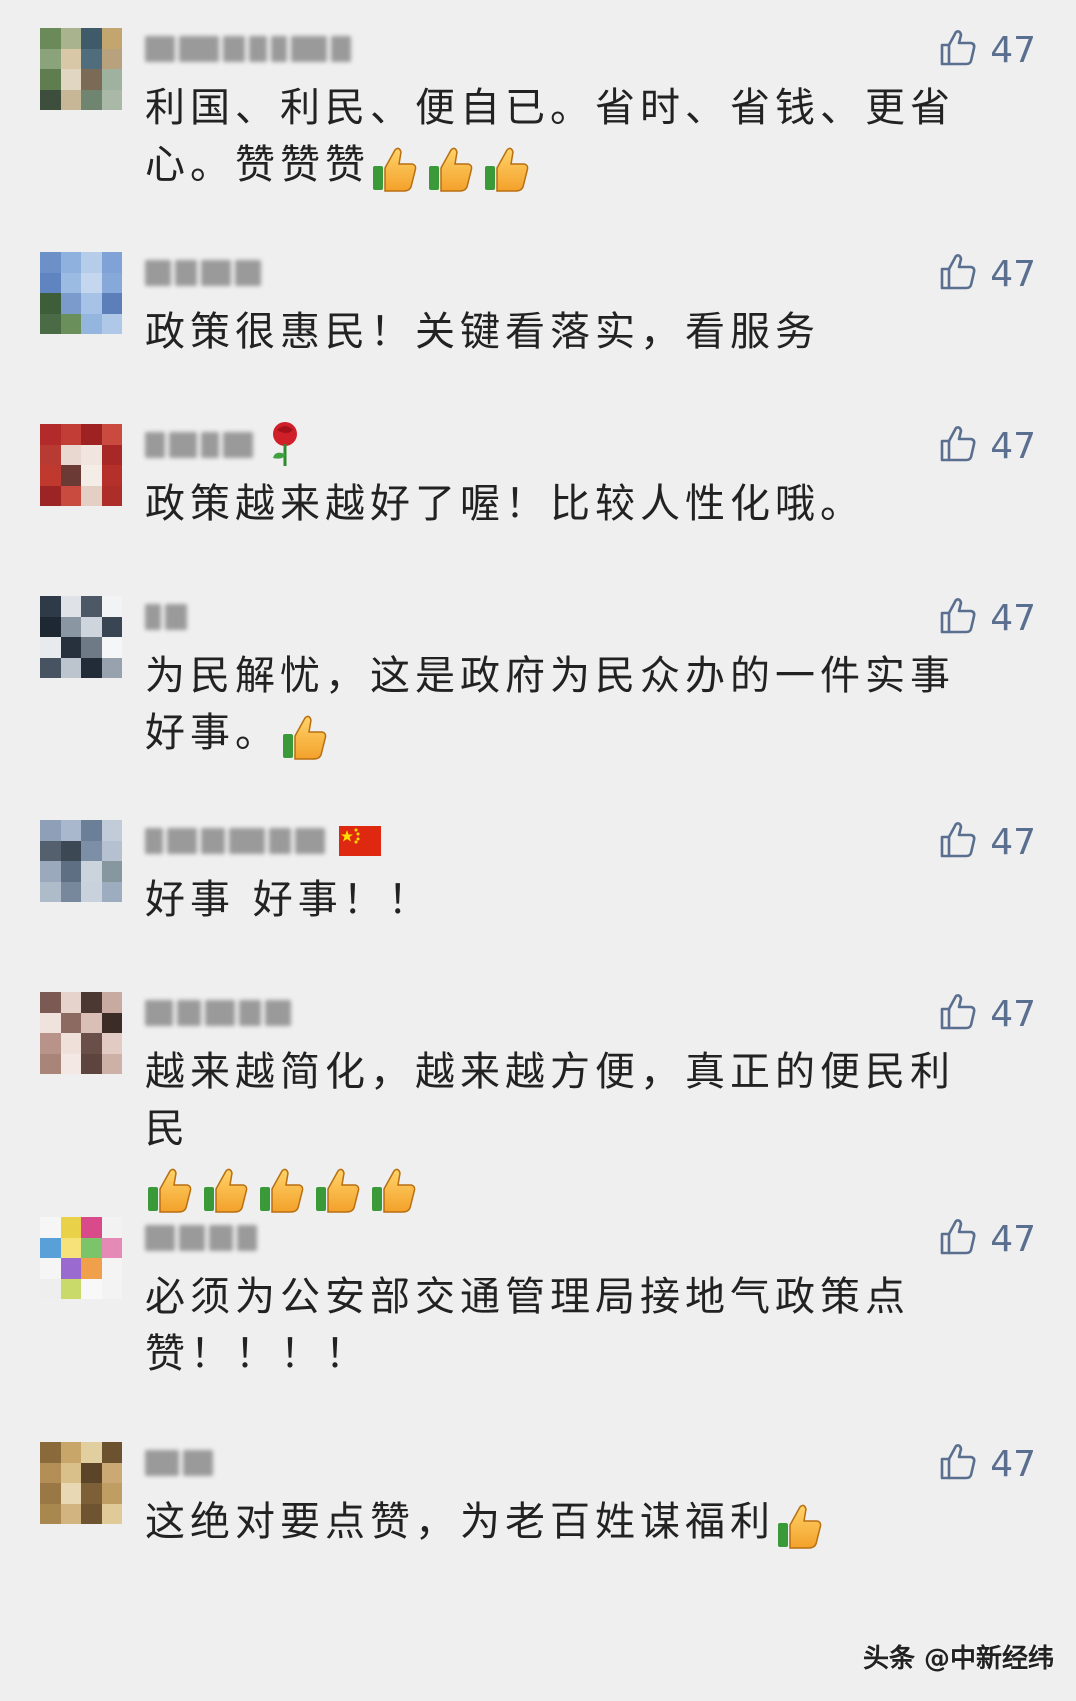 This screenshot has width=1076, height=1701. I want to click on comment-body: 为民解忧，这是政府为民众办的一件实事好事。, so click(565, 706).